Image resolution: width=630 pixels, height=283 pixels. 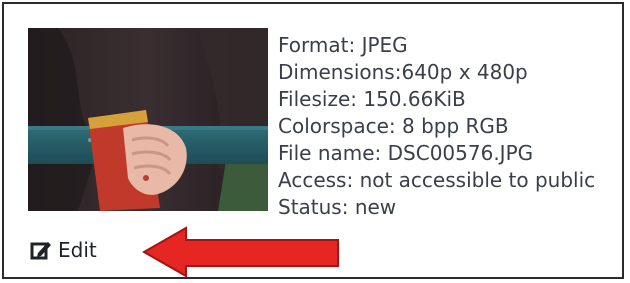 What do you see at coordinates (337, 207) in the screenshot?
I see `status-text: Status: new` at bounding box center [337, 207].